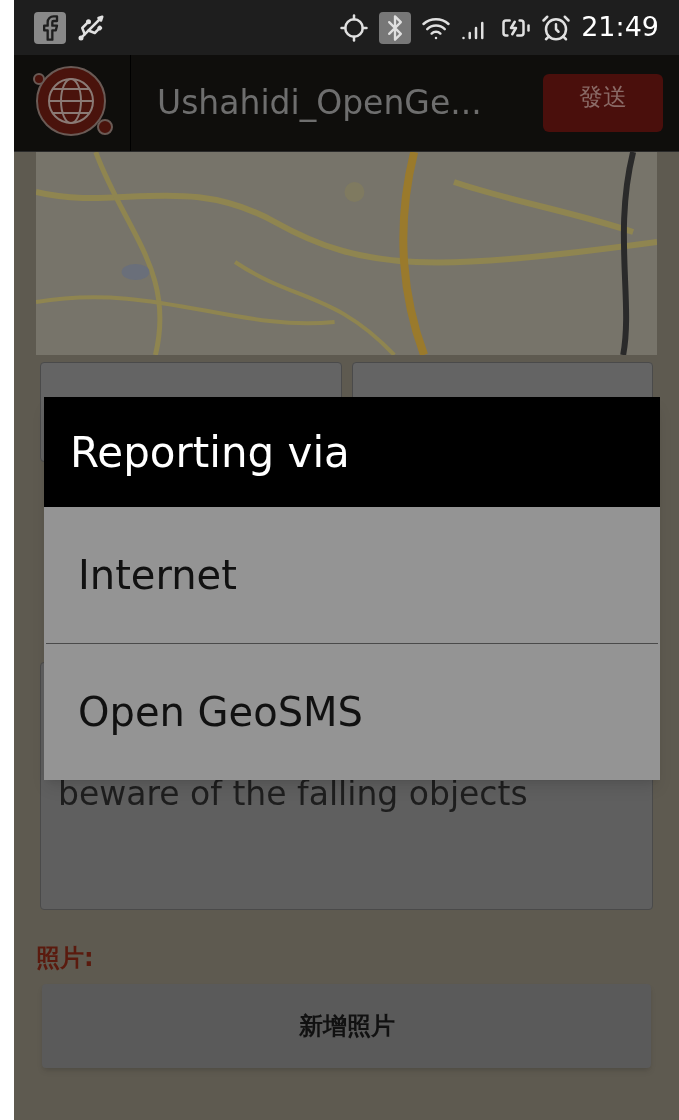  Describe the element at coordinates (210, 452) in the screenshot. I see `dialog-title: Reporting via` at that location.